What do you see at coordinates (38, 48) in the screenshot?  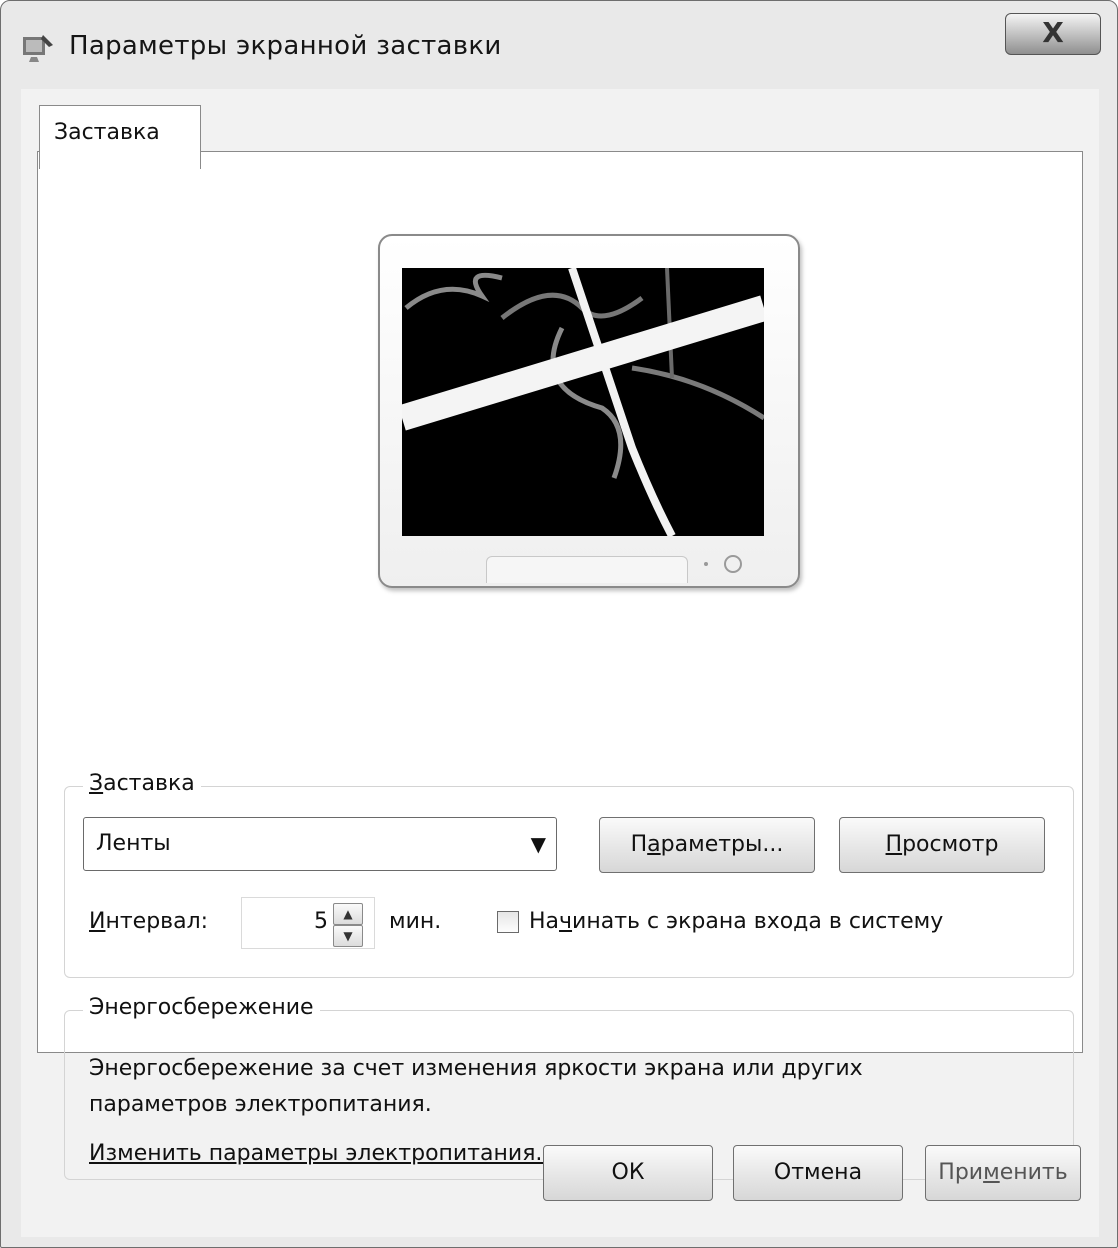 I see `screensaver-settings-icon` at bounding box center [38, 48].